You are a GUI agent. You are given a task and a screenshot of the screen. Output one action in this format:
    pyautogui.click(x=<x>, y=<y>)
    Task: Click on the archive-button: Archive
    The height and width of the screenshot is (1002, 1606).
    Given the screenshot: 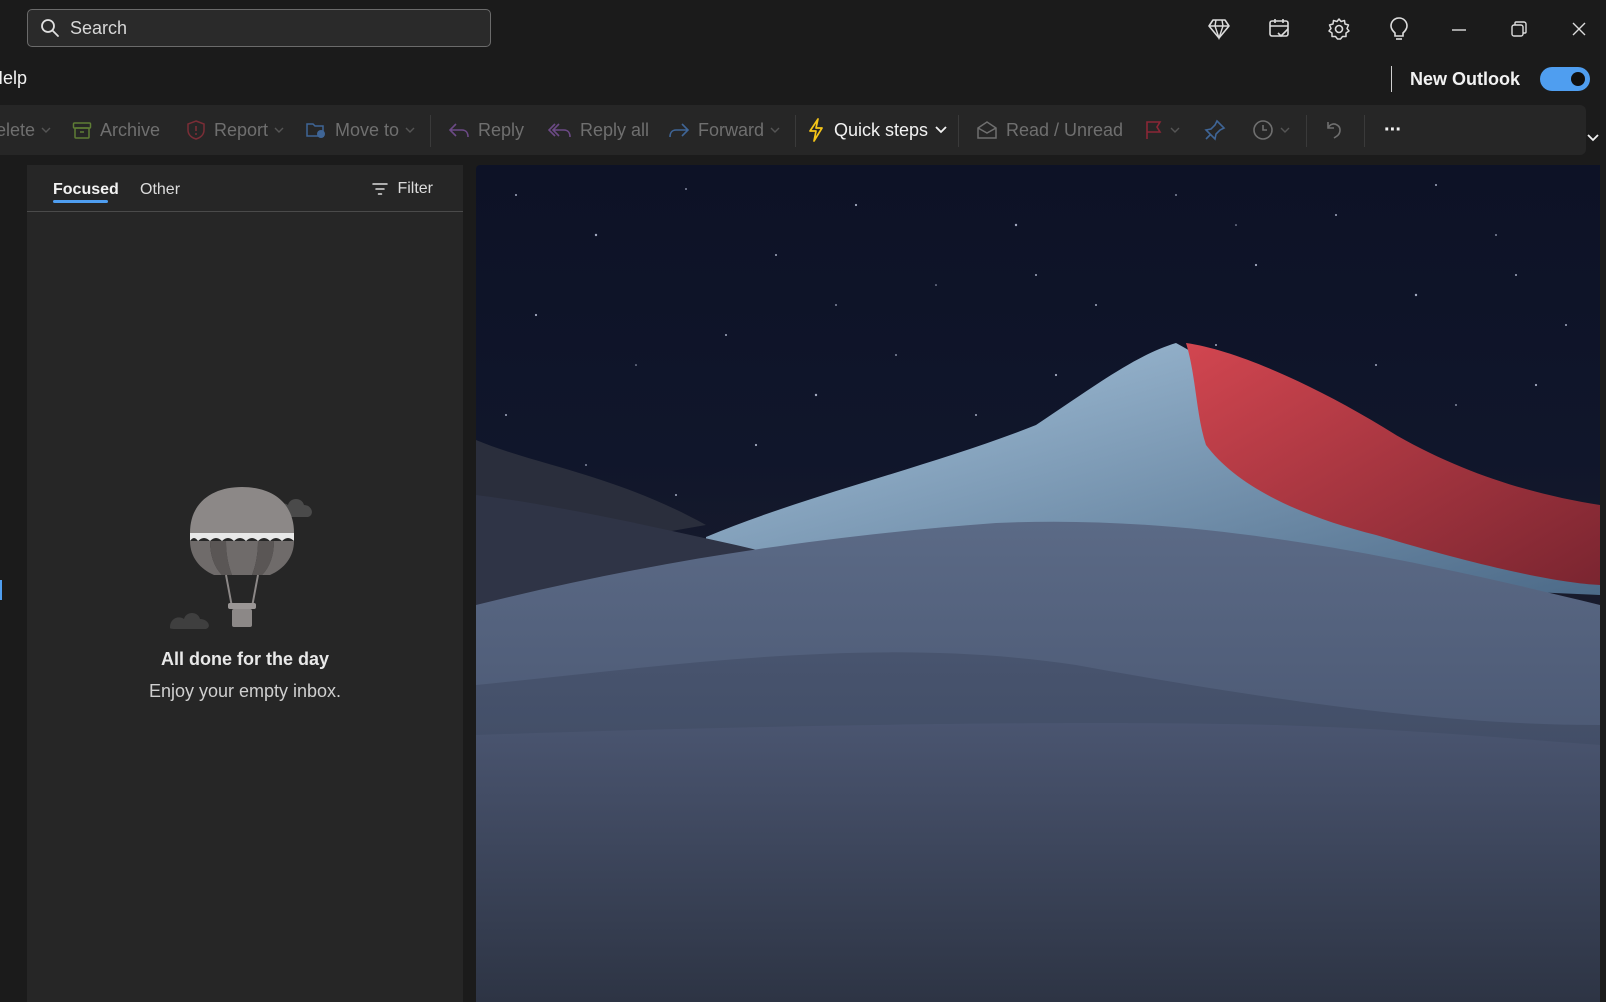 What is the action you would take?
    pyautogui.click(x=116, y=130)
    